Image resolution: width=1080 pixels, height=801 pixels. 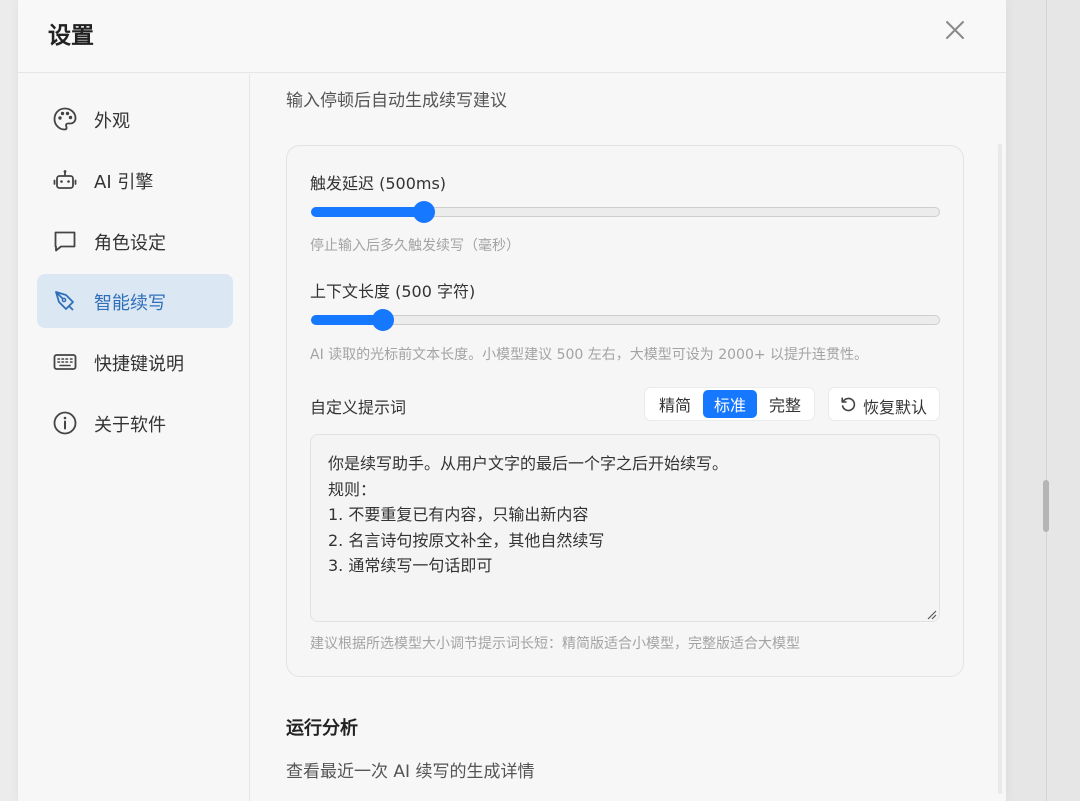 What do you see at coordinates (1046, 400) in the screenshot?
I see `backdrop-divider` at bounding box center [1046, 400].